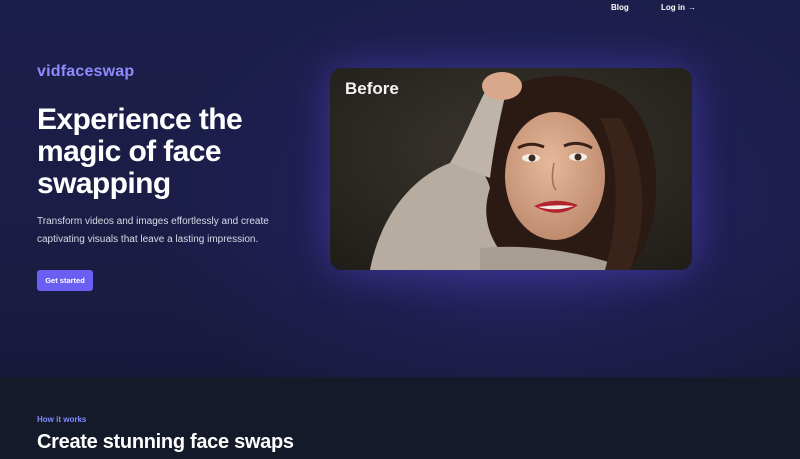 The width and height of the screenshot is (800, 459). I want to click on arrow-right-icon: →, so click(692, 7).